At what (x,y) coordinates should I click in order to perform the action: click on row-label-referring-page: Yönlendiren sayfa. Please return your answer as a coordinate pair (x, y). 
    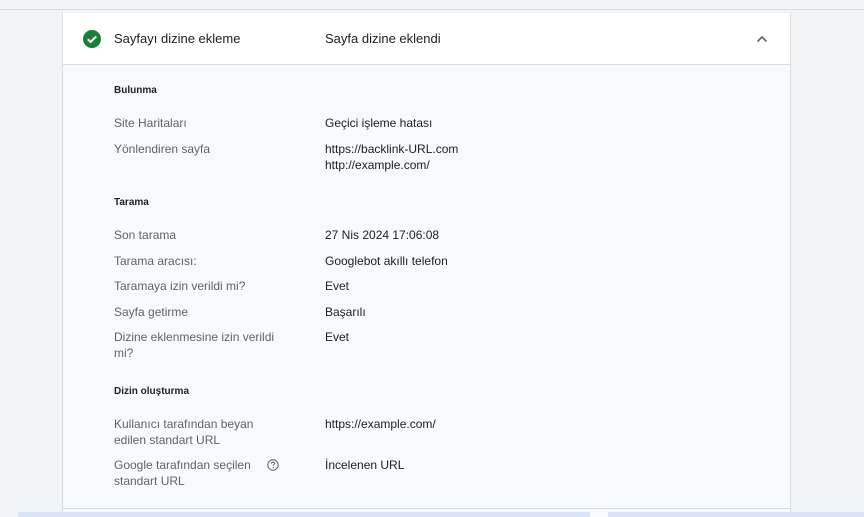
    Looking at the image, I should click on (162, 149).